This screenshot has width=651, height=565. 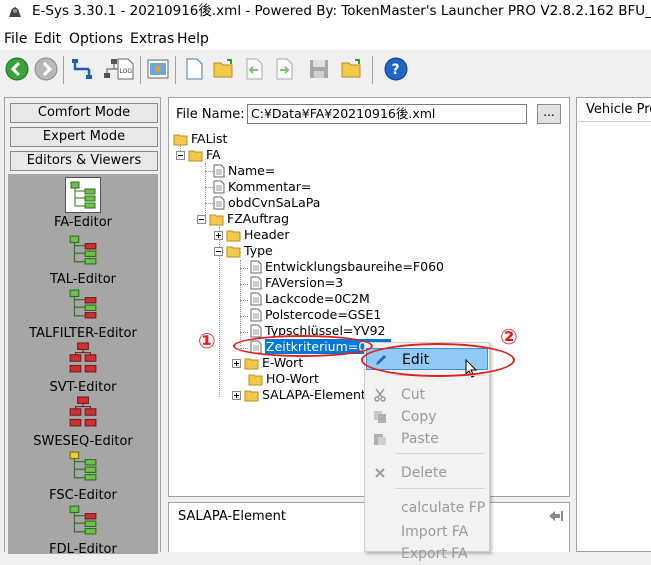 I want to click on tree-node-label: Entwicklungsbaureihe=F060, so click(x=354, y=266).